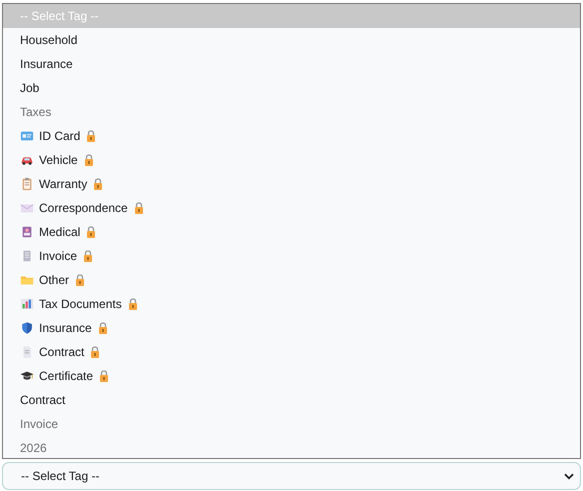 Image resolution: width=583 pixels, height=491 pixels. What do you see at coordinates (291, 136) in the screenshot?
I see `dropdown-option: ID Card` at bounding box center [291, 136].